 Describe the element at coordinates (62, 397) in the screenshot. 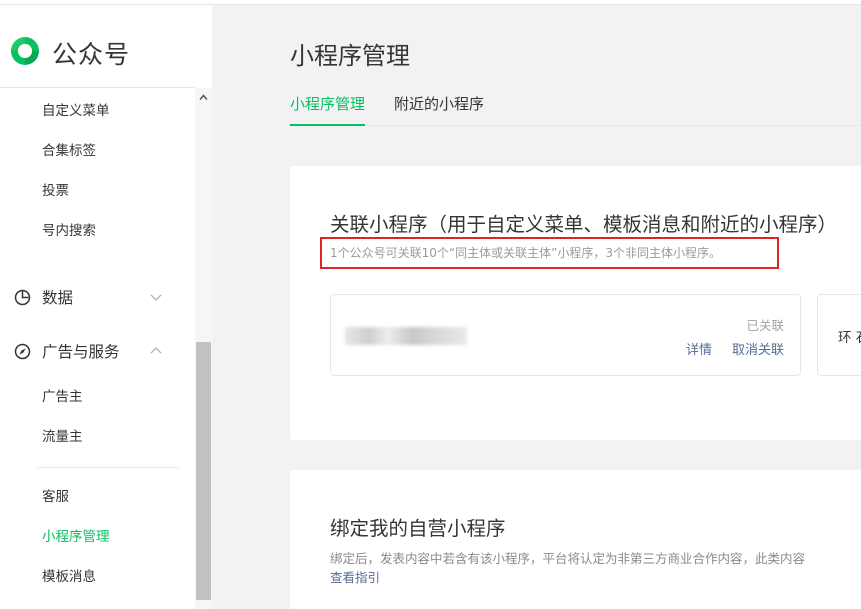

I see `sidebar-item-advertiser: 广告主` at that location.